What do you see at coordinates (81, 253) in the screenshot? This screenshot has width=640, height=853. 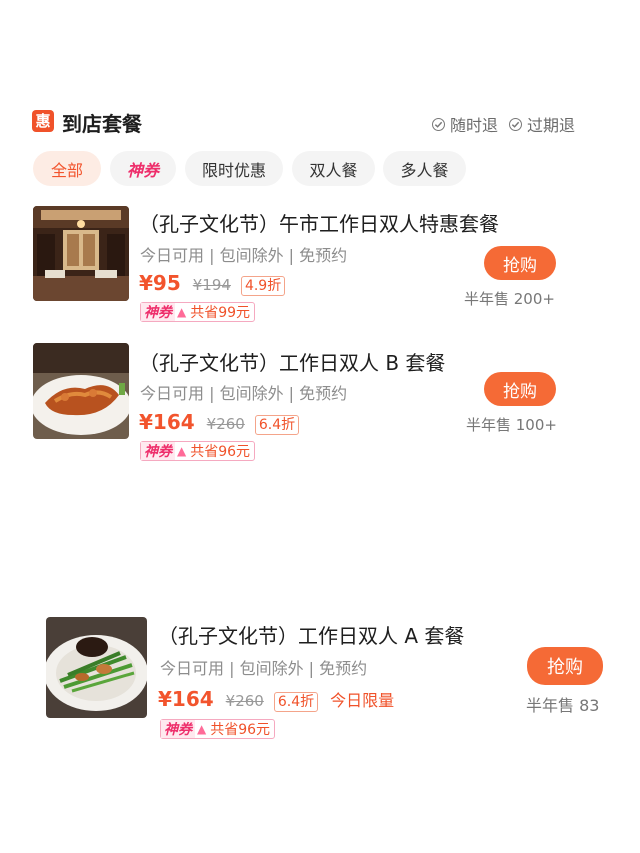 I see `deal-thumbnail-restaurant-interior` at bounding box center [81, 253].